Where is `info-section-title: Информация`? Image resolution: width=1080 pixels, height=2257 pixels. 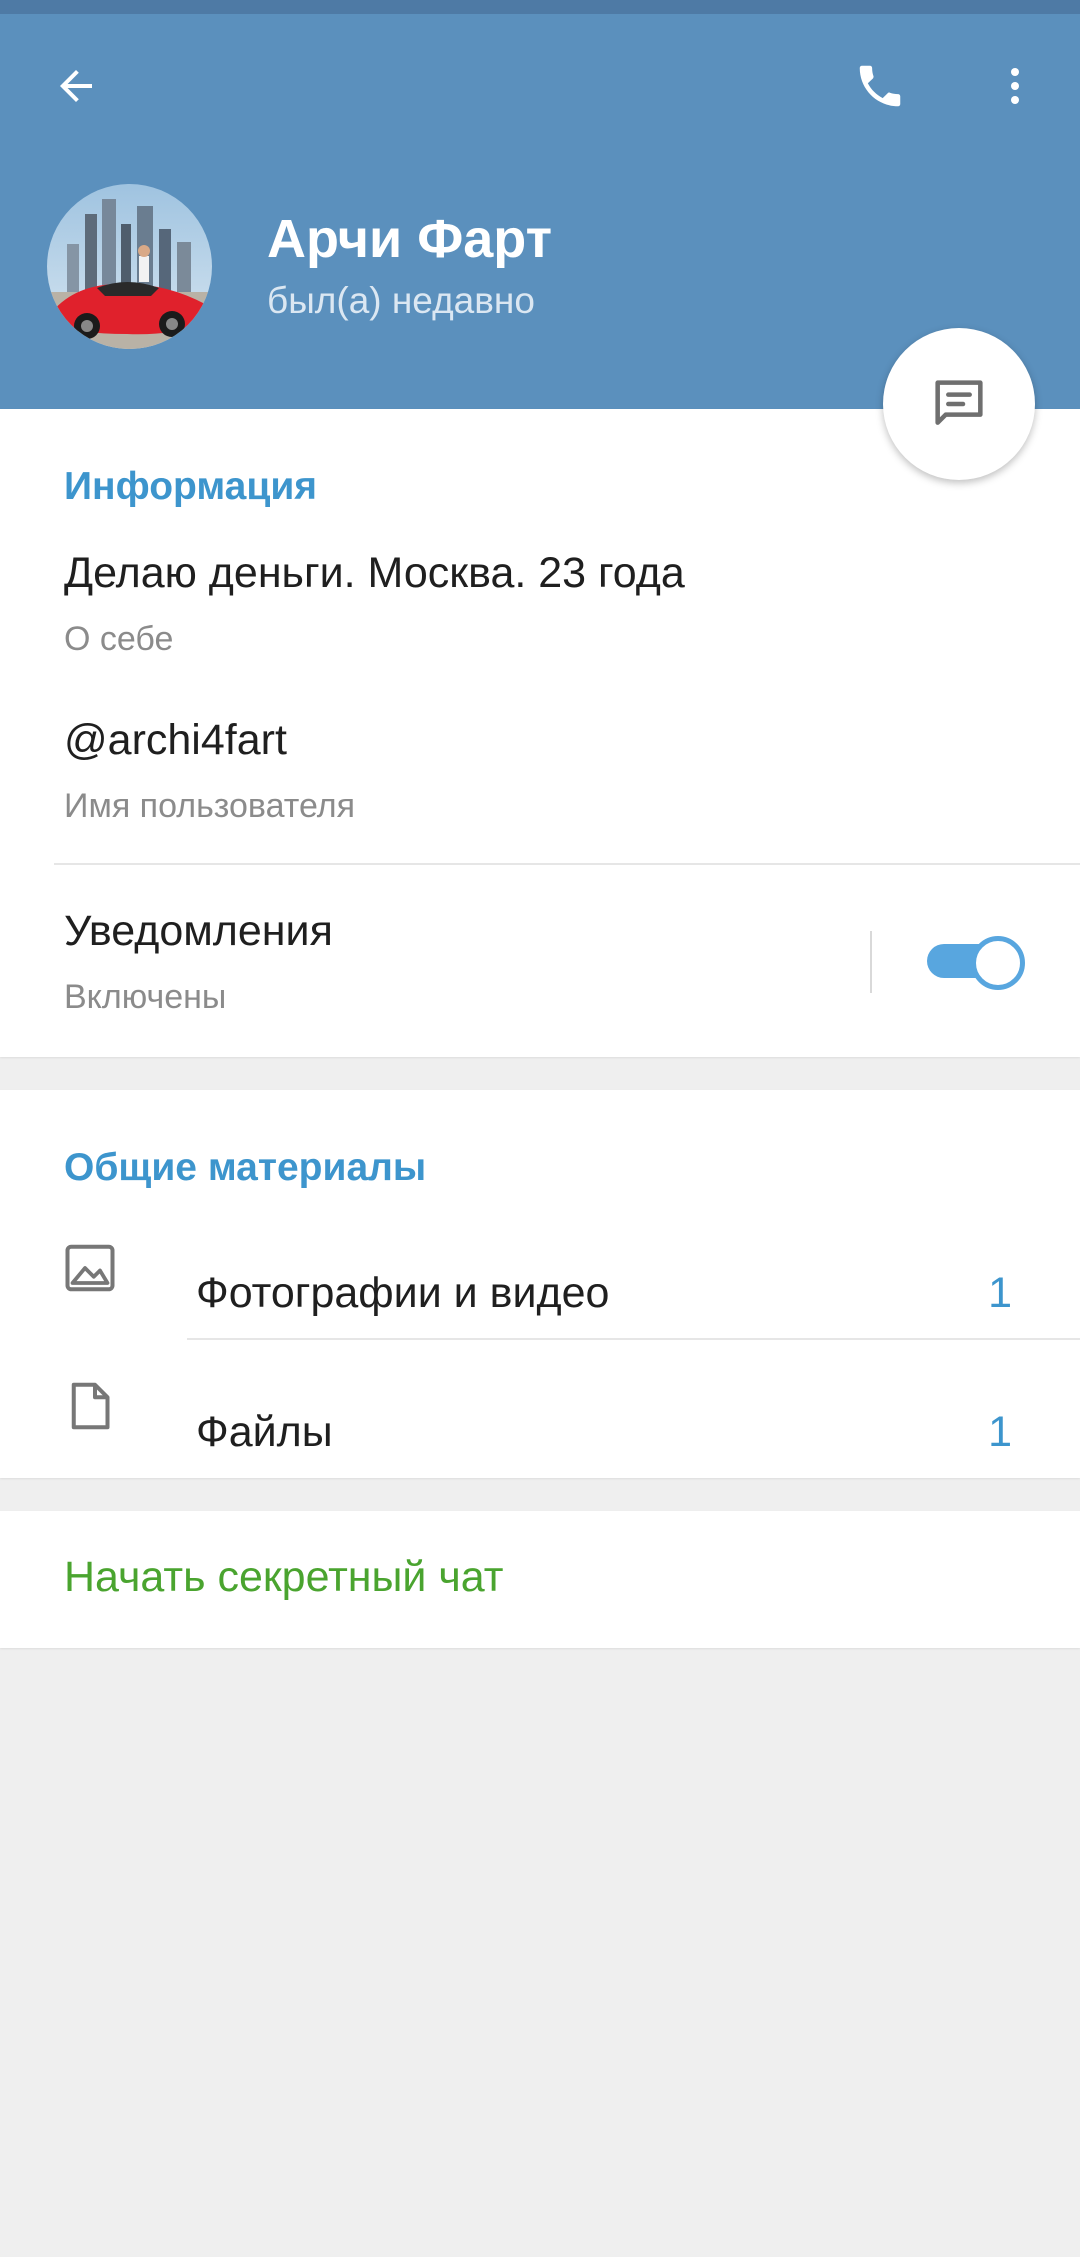
info-section-title: Информация is located at coordinates (191, 486).